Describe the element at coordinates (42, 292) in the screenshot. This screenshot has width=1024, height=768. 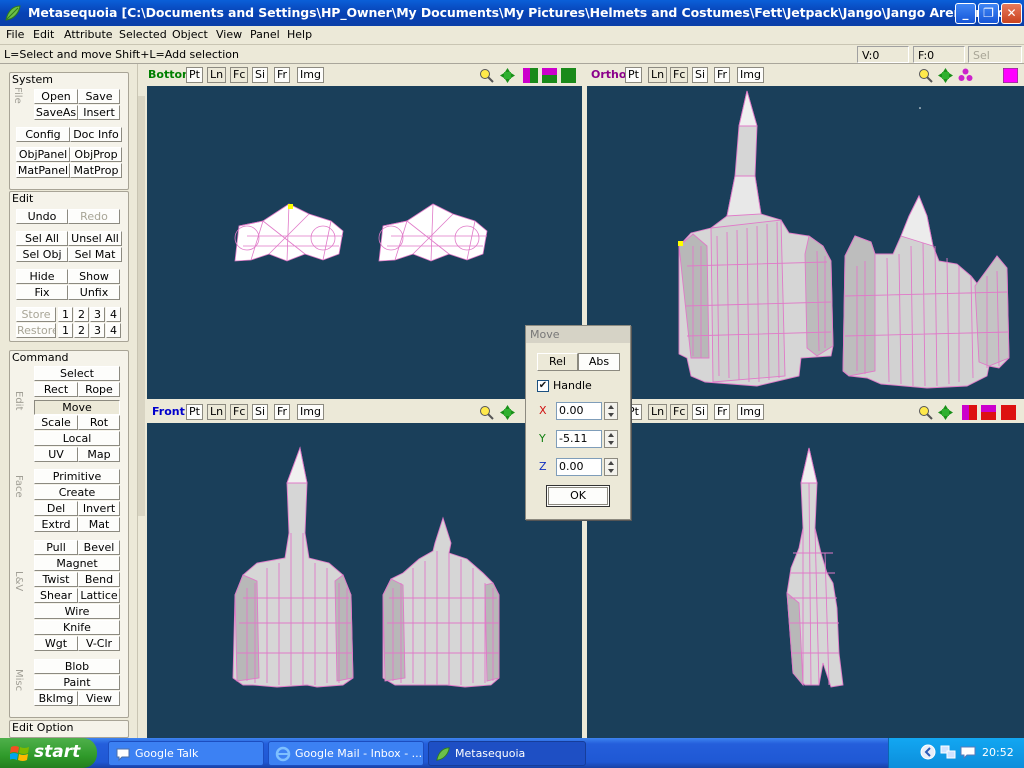
I see `fix-button: Fix` at that location.